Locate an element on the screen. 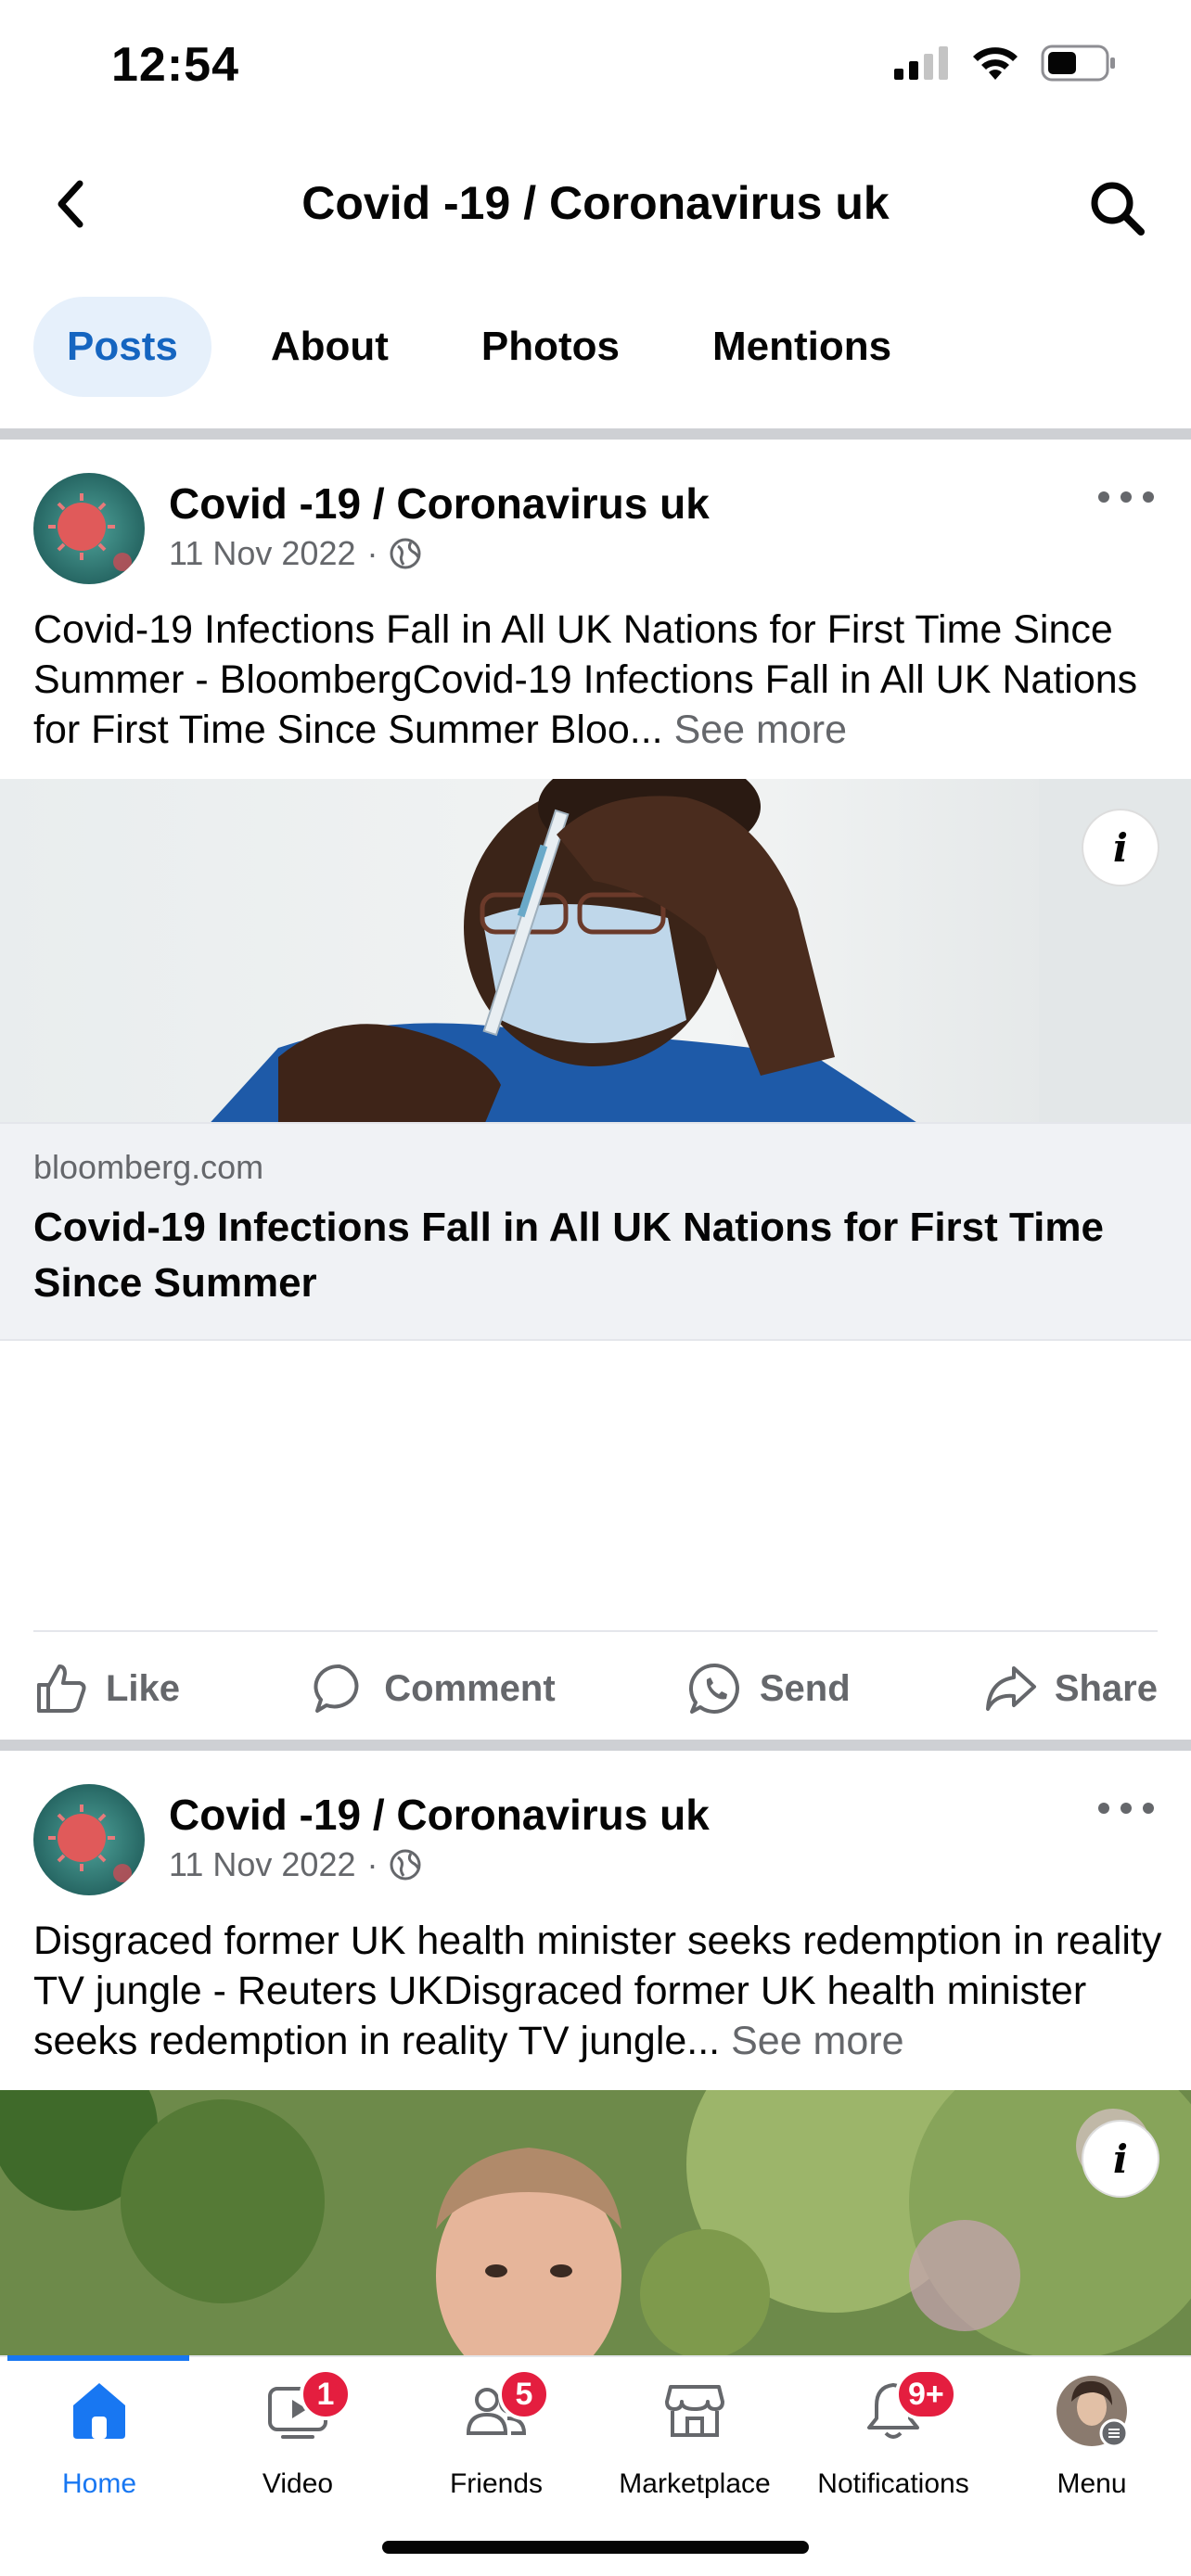 The height and width of the screenshot is (2576, 1191). minister-photo is located at coordinates (595, 2222).